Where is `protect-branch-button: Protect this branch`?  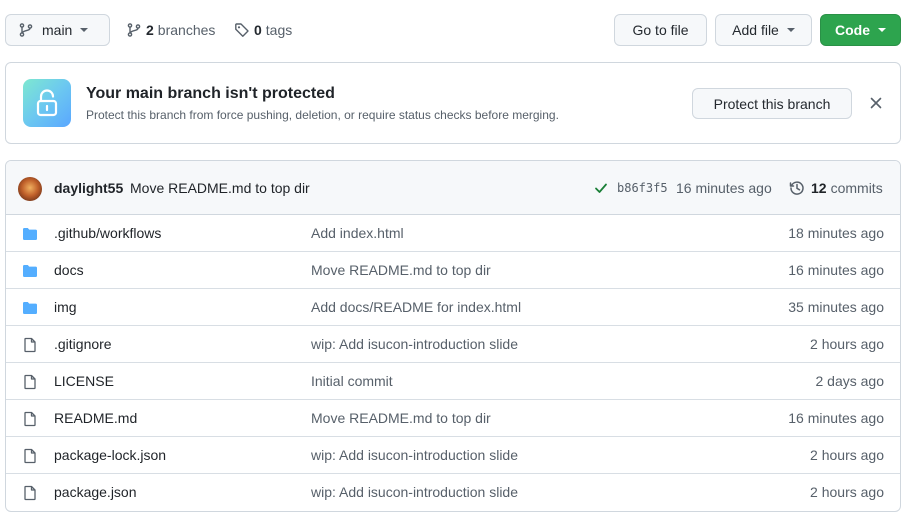
protect-branch-button: Protect this branch is located at coordinates (772, 103).